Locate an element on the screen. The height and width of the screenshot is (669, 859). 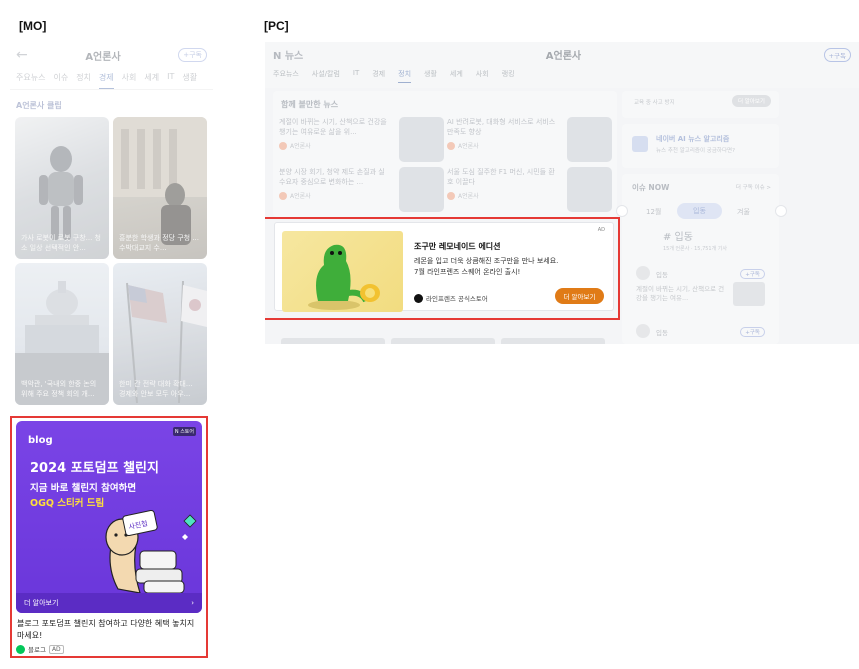
learn-more-button: 더 알아보기 › is located at coordinates (109, 603).